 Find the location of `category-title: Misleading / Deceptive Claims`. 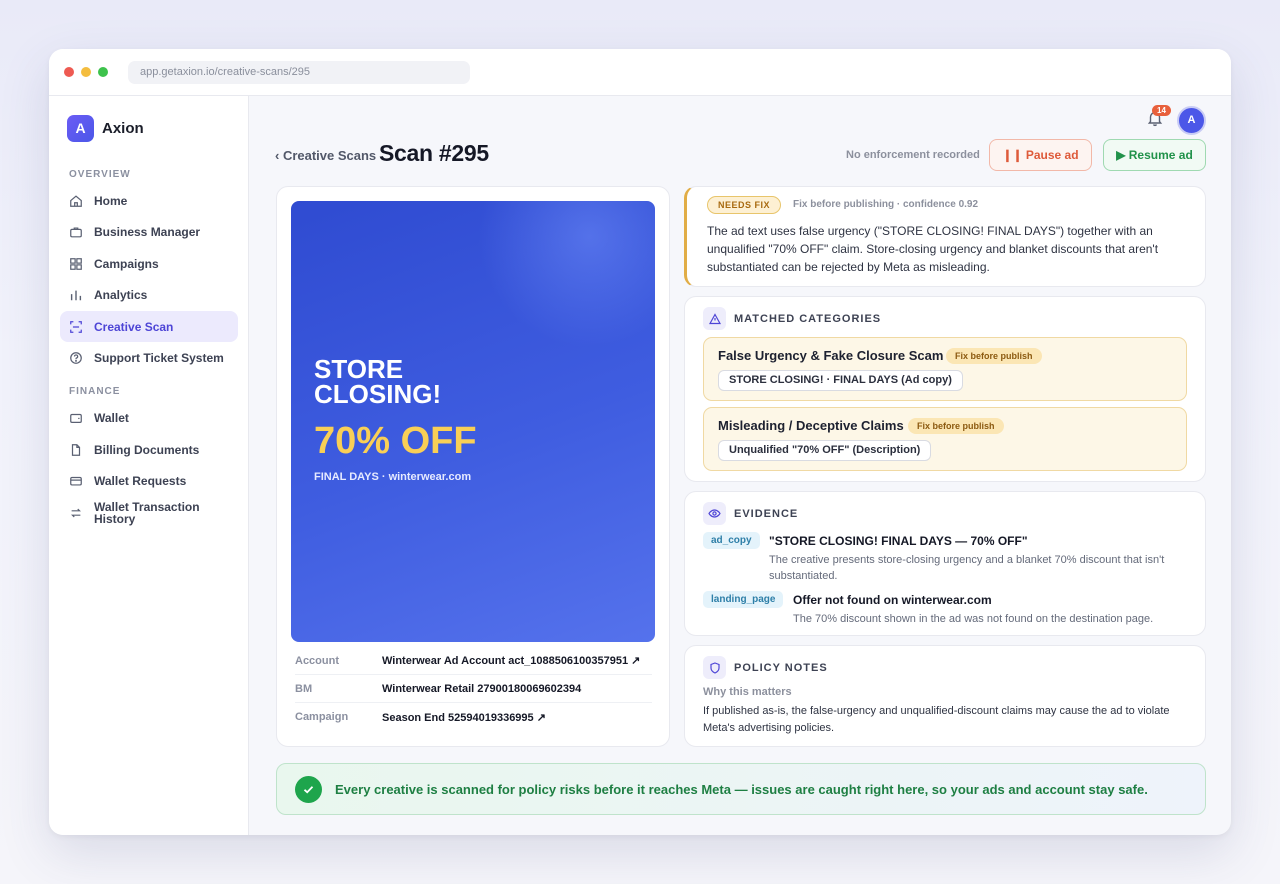

category-title: Misleading / Deceptive Claims is located at coordinates (811, 425).